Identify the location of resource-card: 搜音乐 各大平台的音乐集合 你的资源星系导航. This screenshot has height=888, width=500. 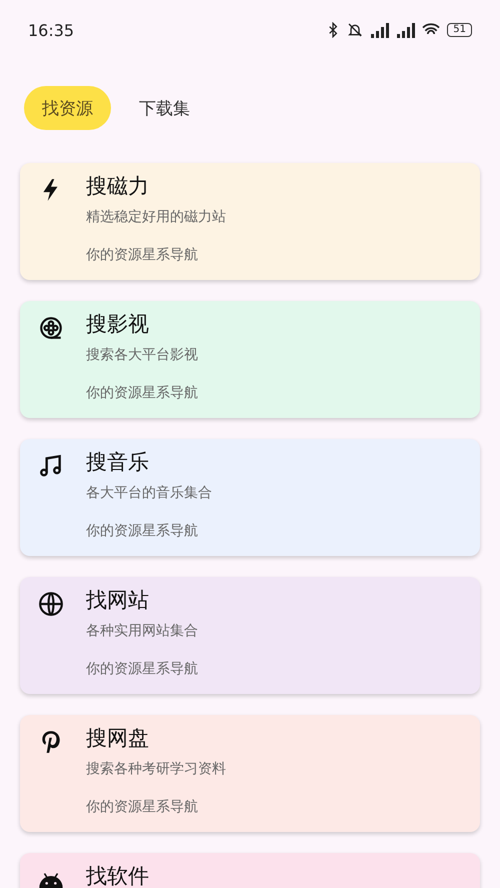
(250, 497).